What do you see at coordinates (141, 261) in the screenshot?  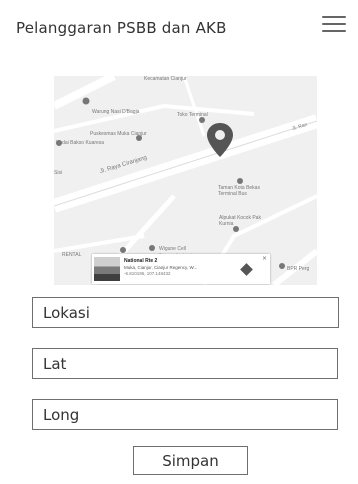 I see `info-card-title: National Rte 2` at bounding box center [141, 261].